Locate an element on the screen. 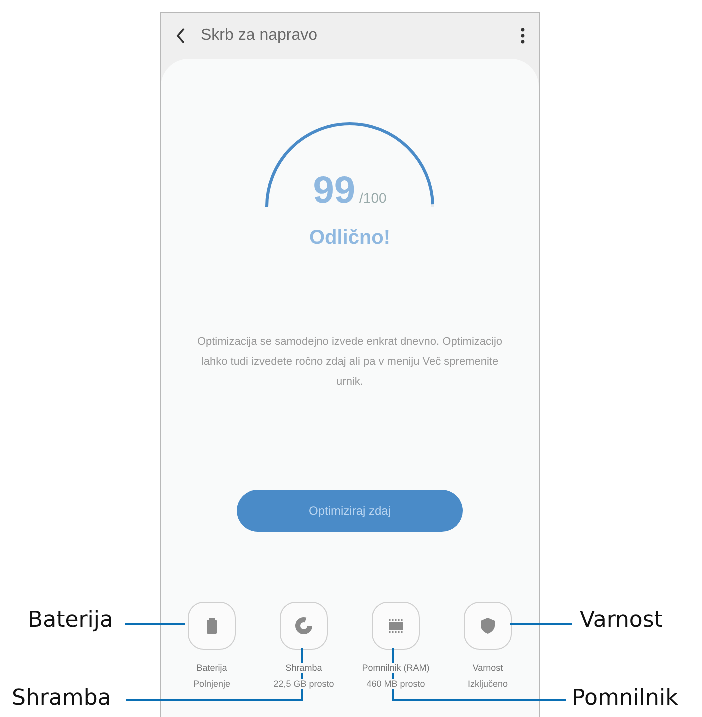 The width and height of the screenshot is (702, 717). optimize-button: Optimiziraj zdaj is located at coordinates (350, 511).